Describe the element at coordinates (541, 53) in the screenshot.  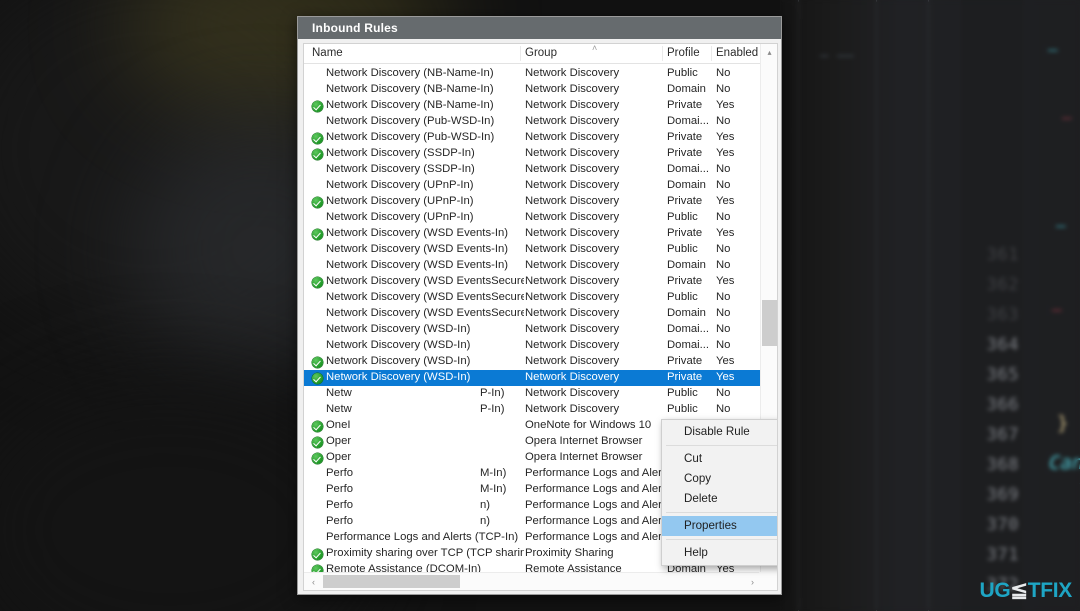
I see `column-header-group: Group` at that location.